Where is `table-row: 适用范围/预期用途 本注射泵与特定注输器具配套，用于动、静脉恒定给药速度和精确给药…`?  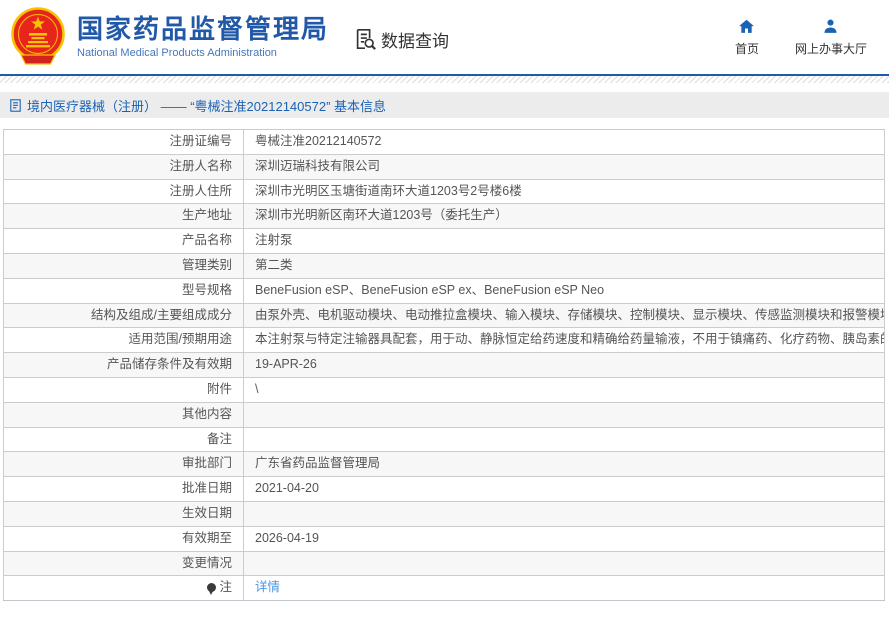
table-row: 适用范围/预期用途 本注射泵与特定注输器具配套，用于动、静脉恒定给药速度和精确给药… is located at coordinates (444, 340).